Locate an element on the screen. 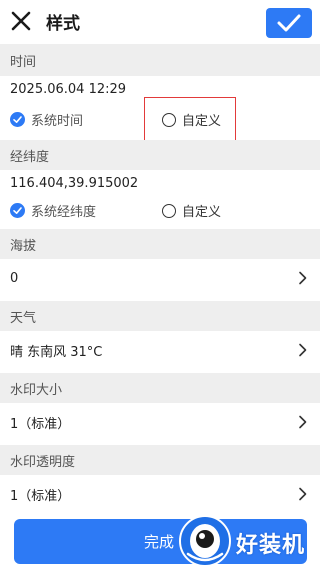 The image size is (320, 568). option-label: 系统经纬度 is located at coordinates (64, 212).